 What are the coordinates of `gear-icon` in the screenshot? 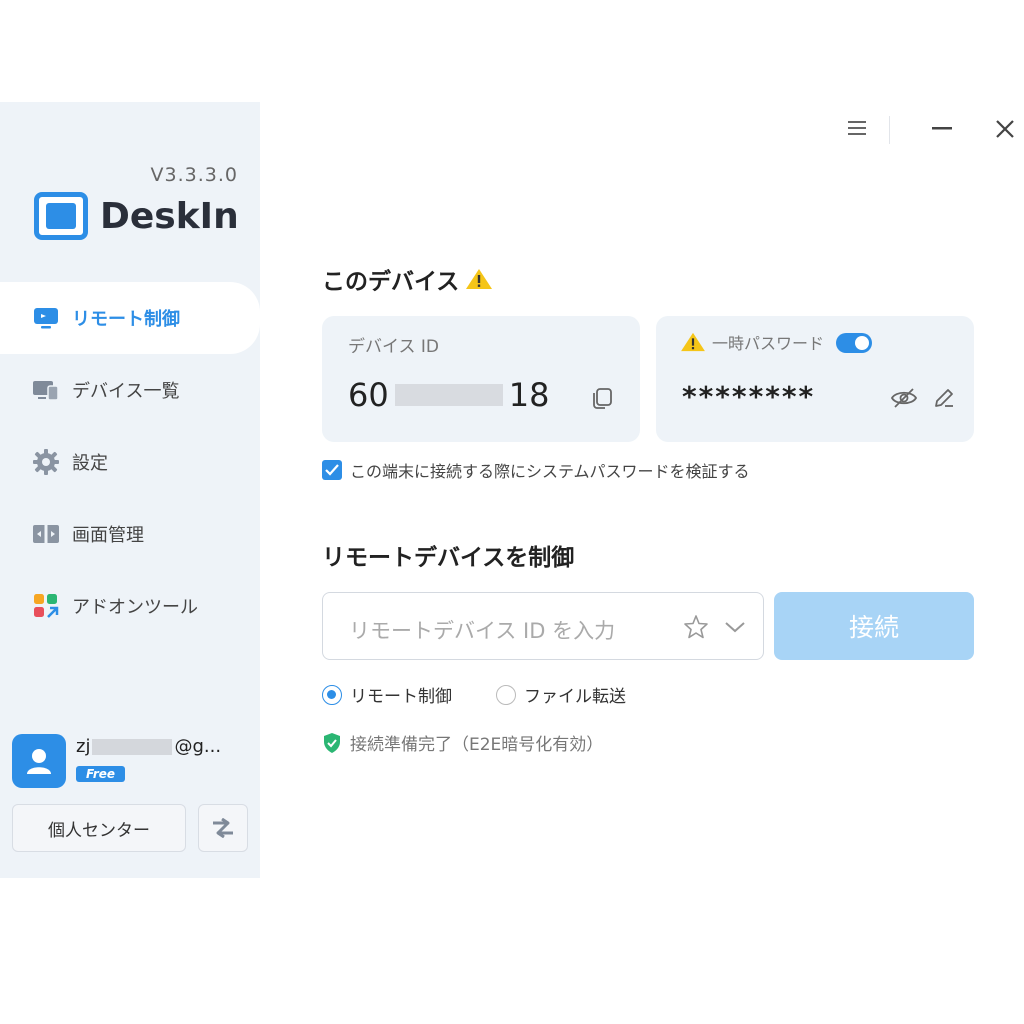 It's located at (46, 462).